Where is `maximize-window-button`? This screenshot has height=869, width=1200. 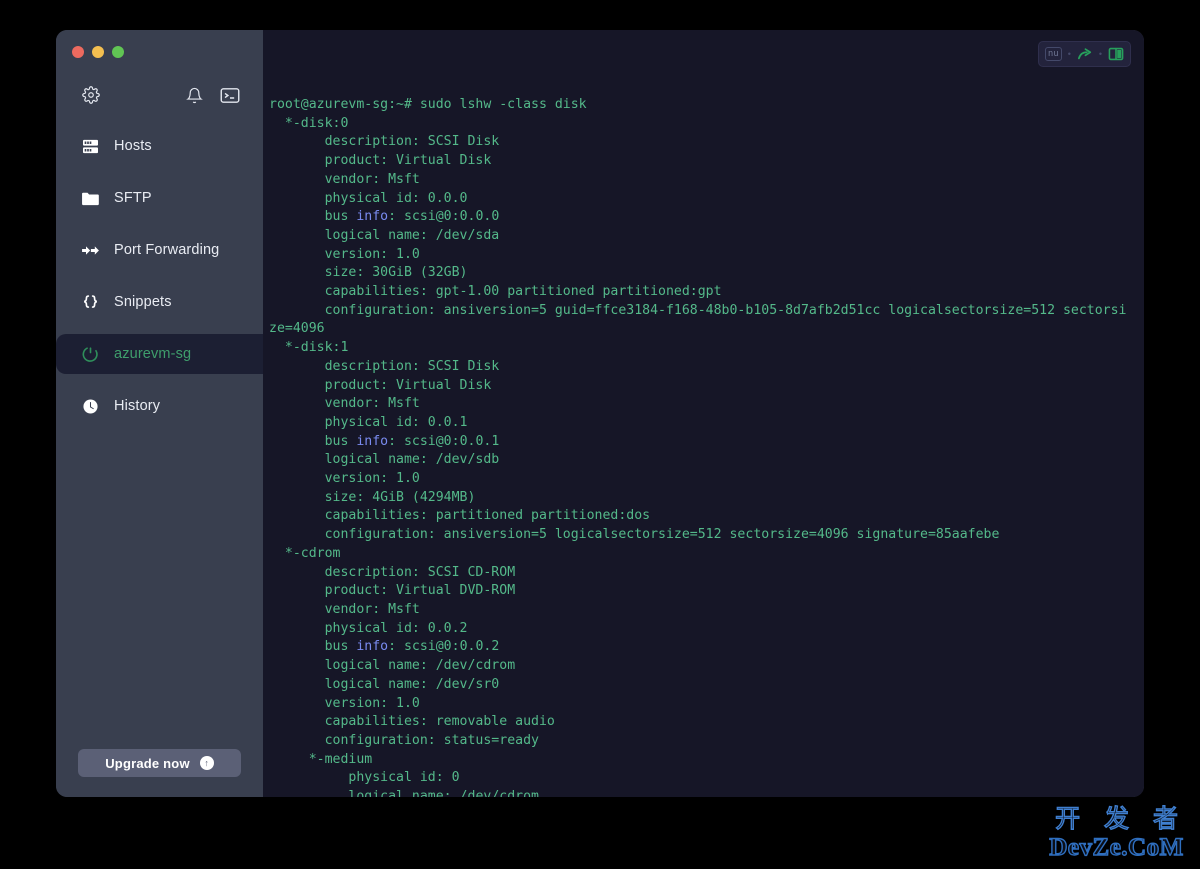
maximize-window-button is located at coordinates (118, 52).